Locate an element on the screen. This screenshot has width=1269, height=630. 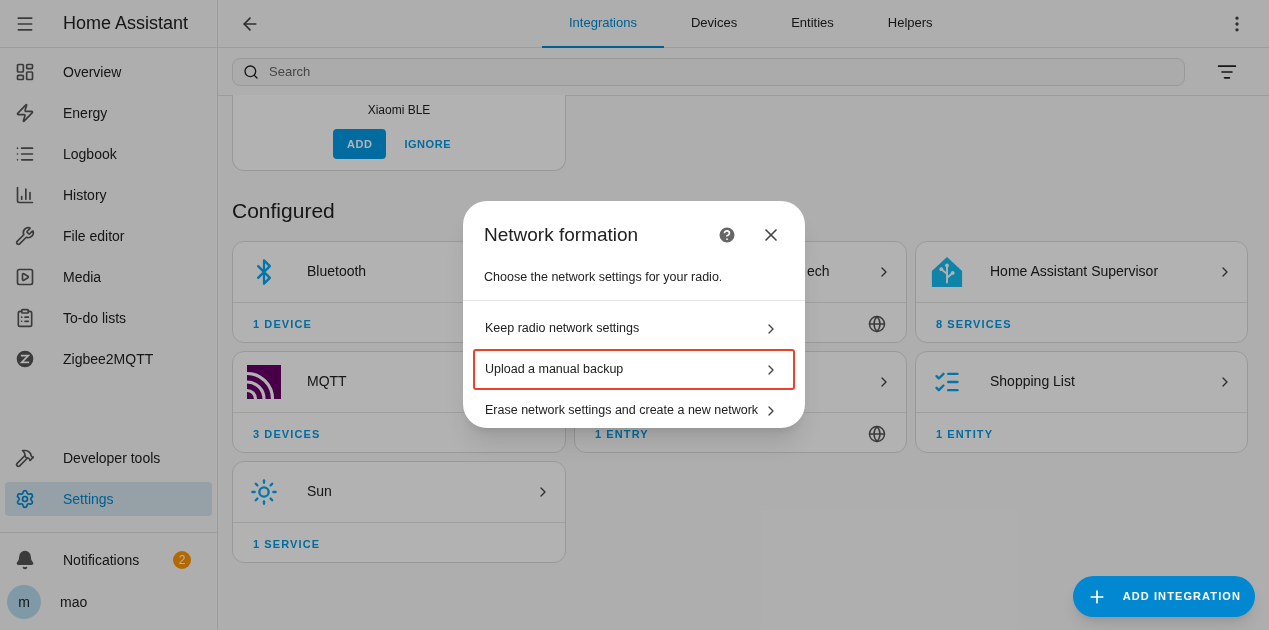
integration-name: MQTT is located at coordinates (327, 381).